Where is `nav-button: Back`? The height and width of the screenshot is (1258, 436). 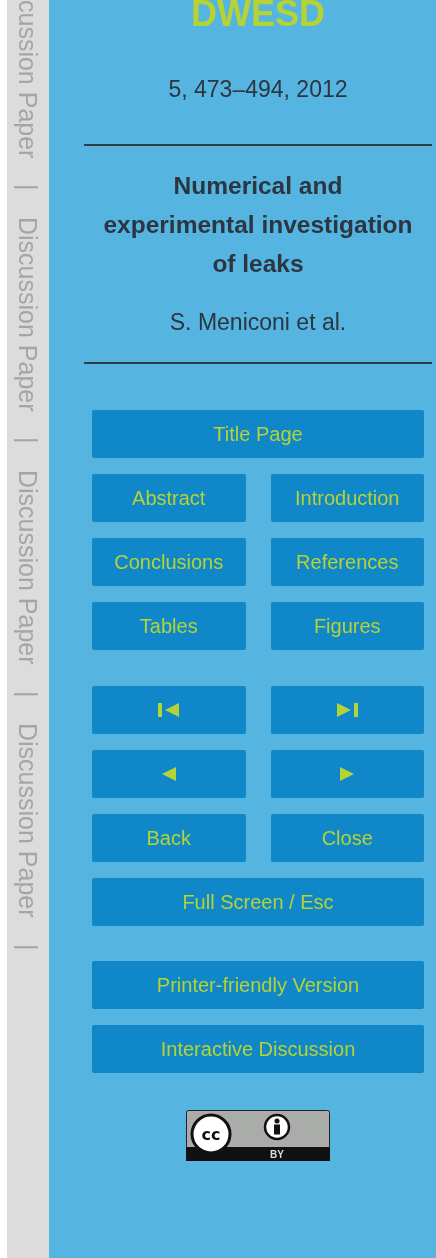
nav-button: Back is located at coordinates (169, 838).